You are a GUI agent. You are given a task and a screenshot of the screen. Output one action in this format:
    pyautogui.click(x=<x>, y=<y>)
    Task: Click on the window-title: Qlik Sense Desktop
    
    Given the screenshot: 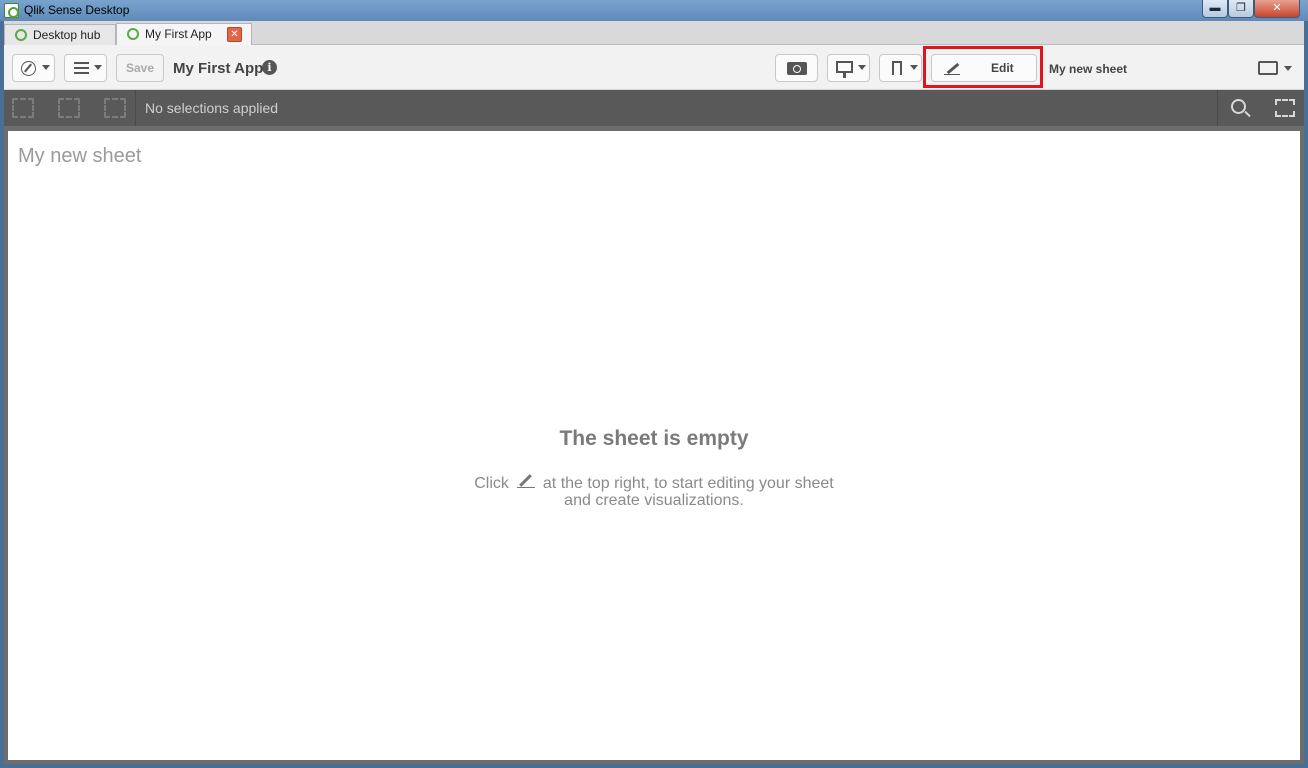 What is the action you would take?
    pyautogui.click(x=77, y=10)
    